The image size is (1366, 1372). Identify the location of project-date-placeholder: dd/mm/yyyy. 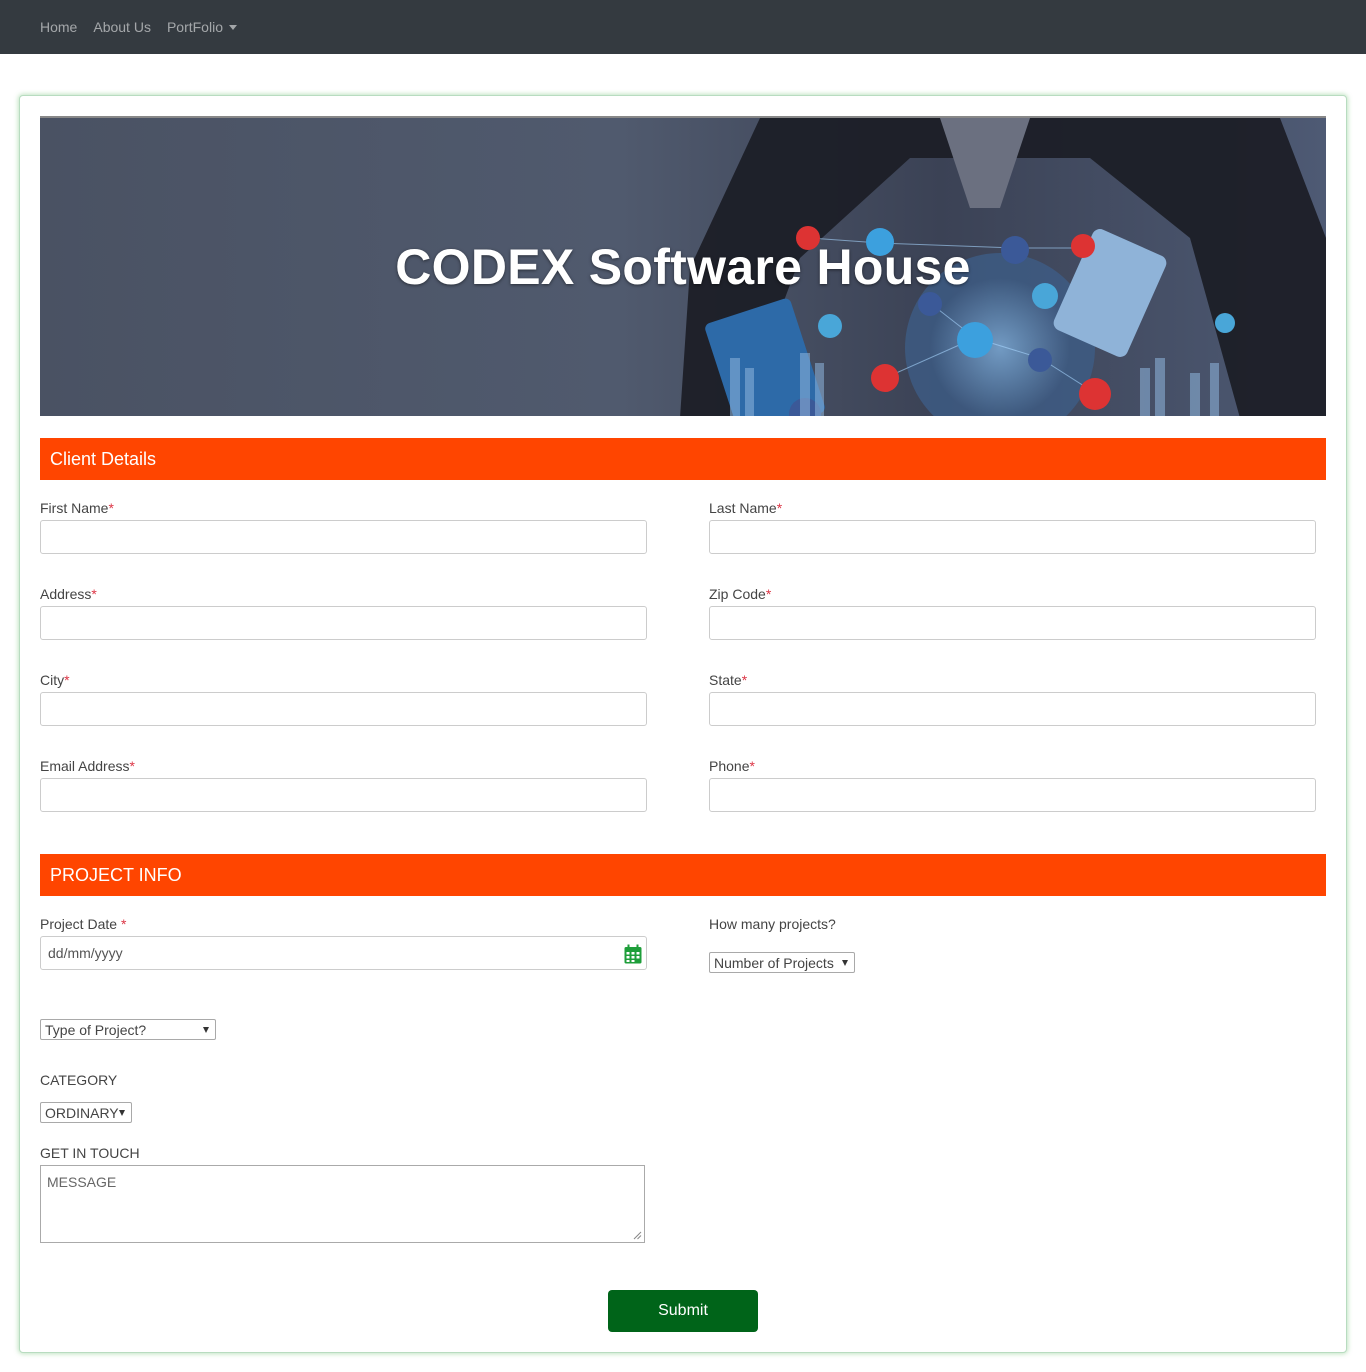
(85, 953).